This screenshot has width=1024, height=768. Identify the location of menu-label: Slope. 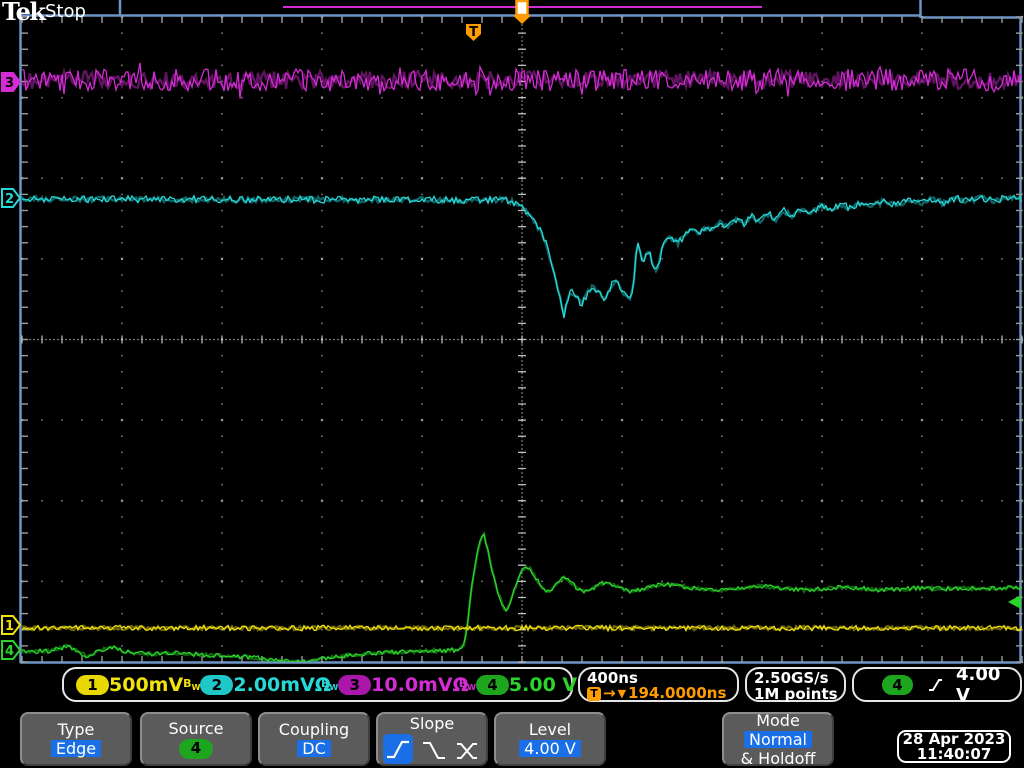
(432, 723).